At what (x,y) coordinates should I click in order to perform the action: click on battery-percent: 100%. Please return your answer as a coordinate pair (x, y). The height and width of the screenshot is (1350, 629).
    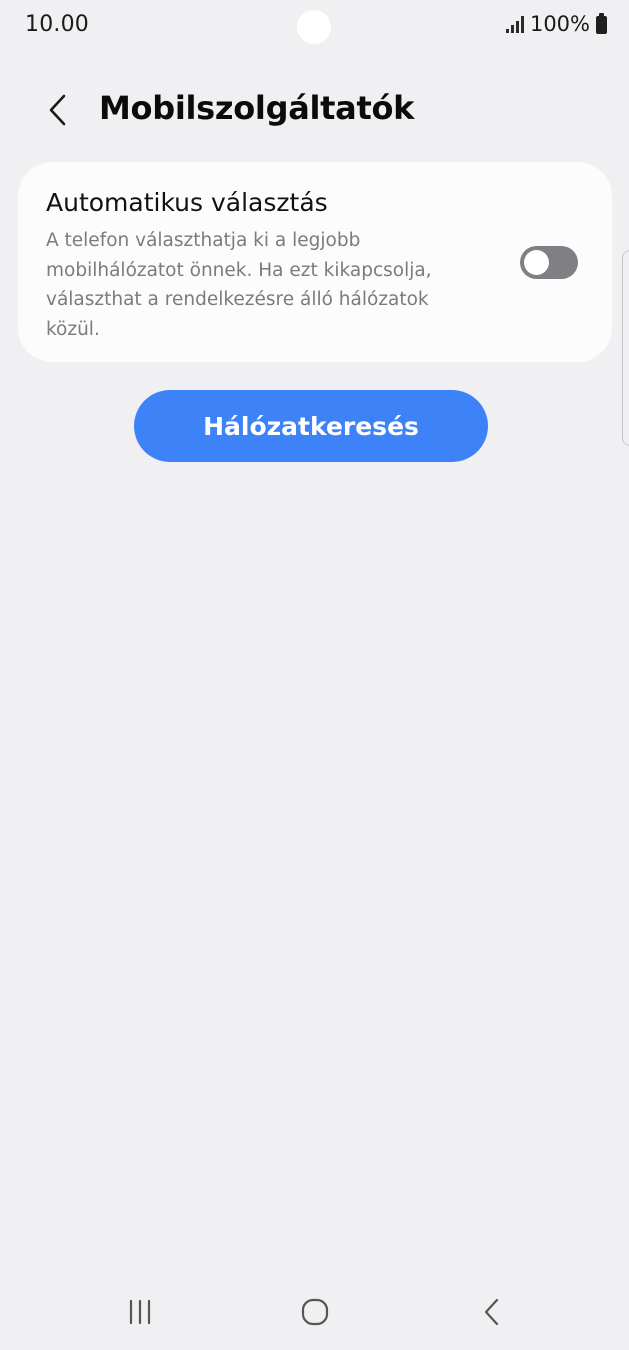
    Looking at the image, I should click on (559, 24).